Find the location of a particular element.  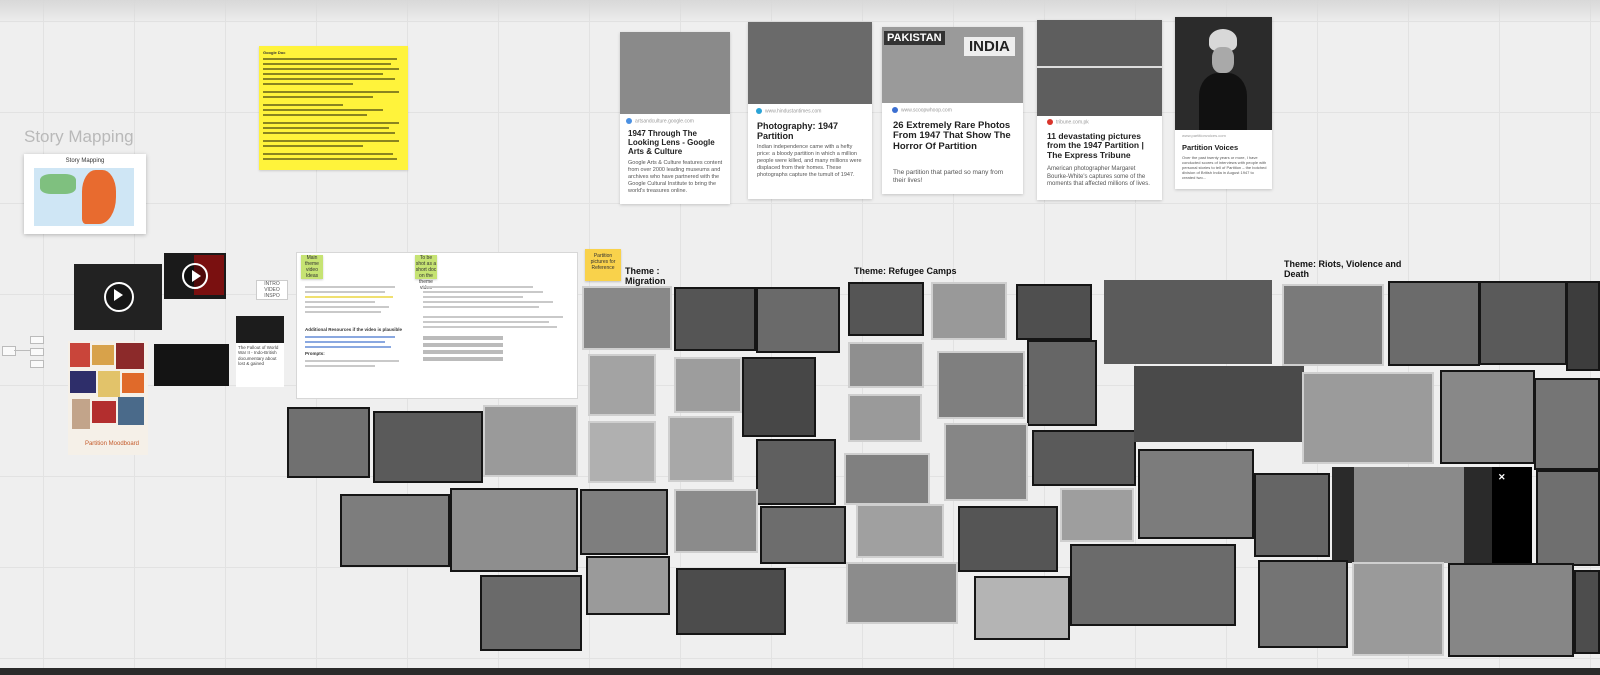

card-source: www.hindustantimes.com is located at coordinates (793, 111).